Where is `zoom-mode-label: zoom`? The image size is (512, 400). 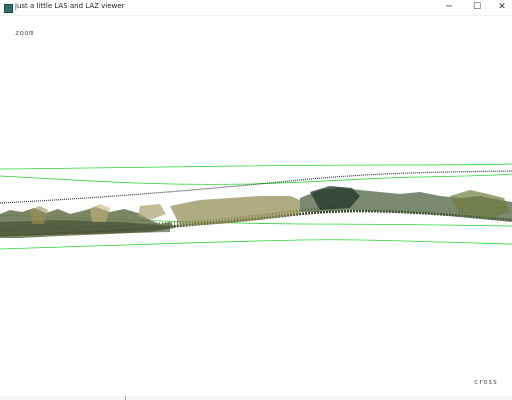 zoom-mode-label: zoom is located at coordinates (24, 33).